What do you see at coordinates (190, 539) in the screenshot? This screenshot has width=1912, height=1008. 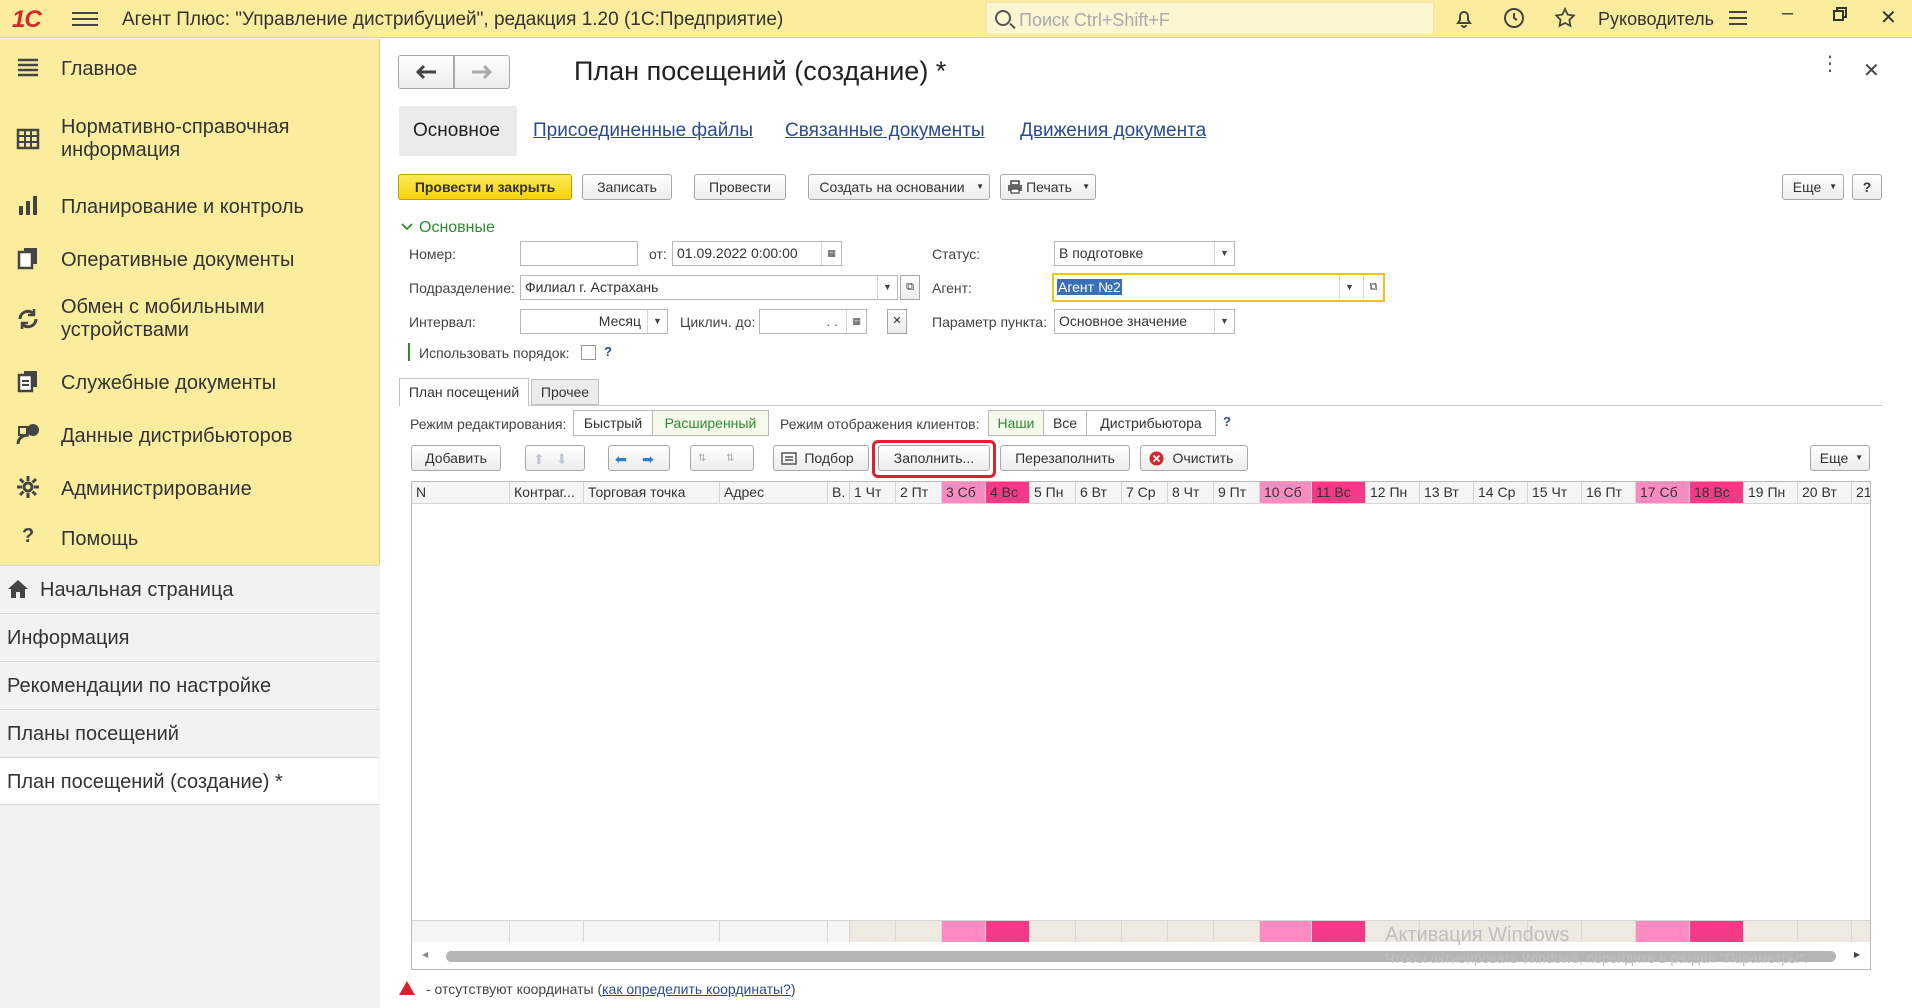 I see `sidebar-item-help: ? Помощь` at bounding box center [190, 539].